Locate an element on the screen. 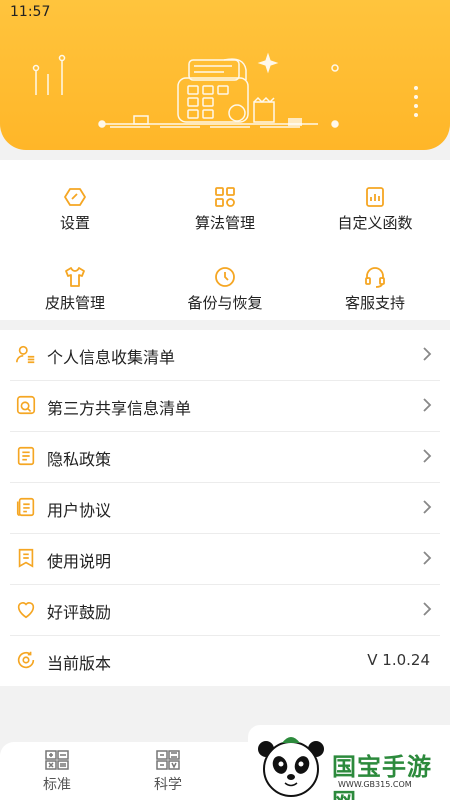 The width and height of the screenshot is (450, 800). standard-calc-icon is located at coordinates (57, 760).